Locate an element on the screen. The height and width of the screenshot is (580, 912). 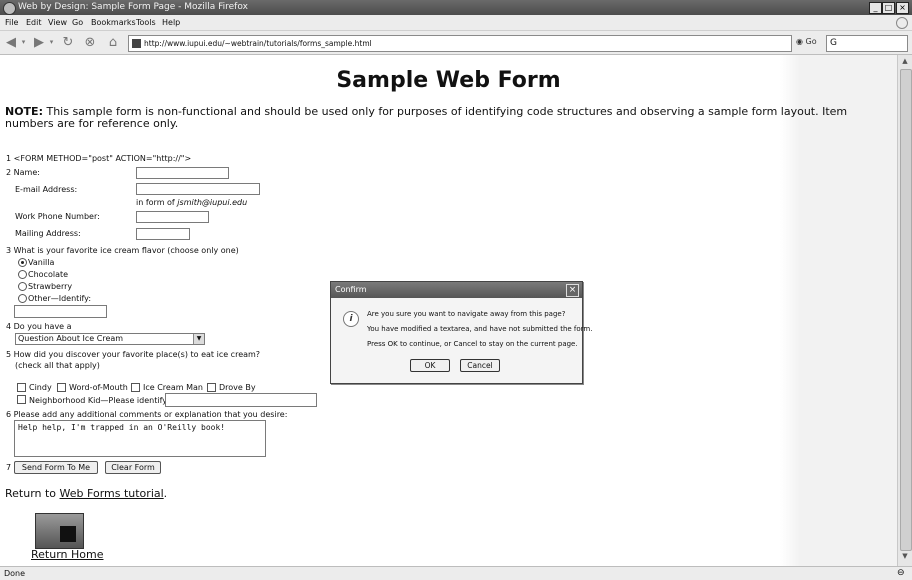
check-cindy-label: Cindy is located at coordinates (40, 387).